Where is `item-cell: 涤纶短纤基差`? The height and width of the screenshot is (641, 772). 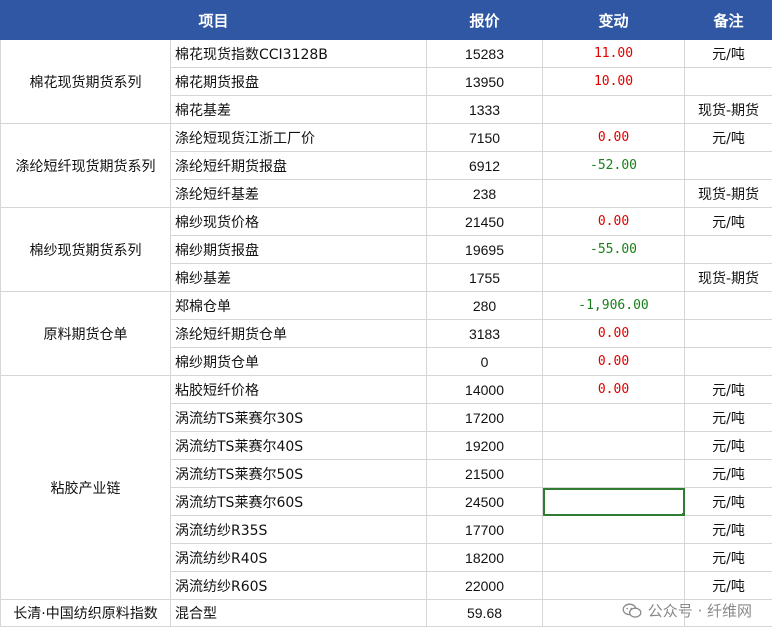
item-cell: 涤纶短纤基差 is located at coordinates (298, 193).